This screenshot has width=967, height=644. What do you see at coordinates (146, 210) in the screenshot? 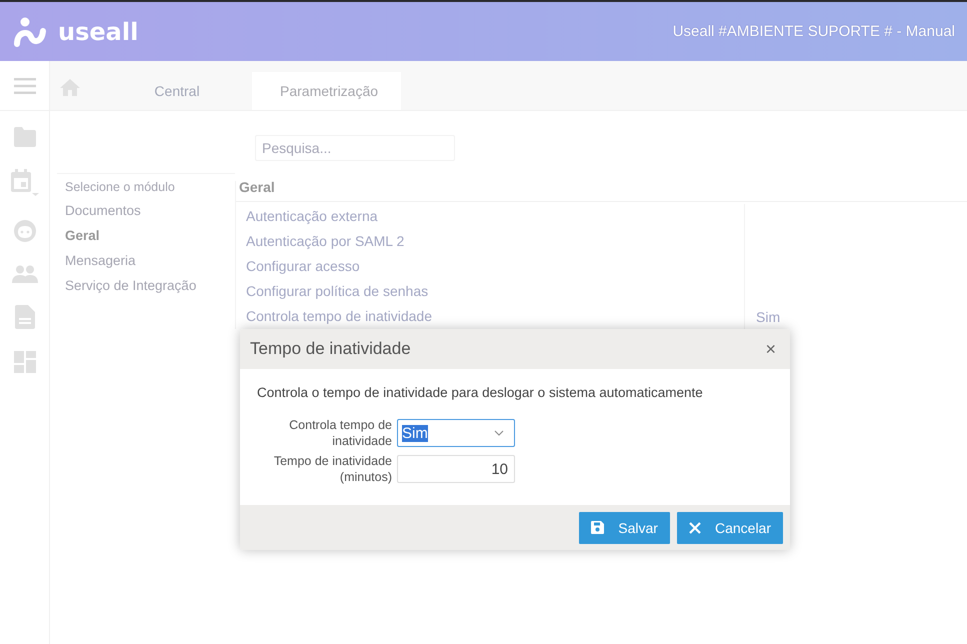
I see `module-item: Documentos` at bounding box center [146, 210].